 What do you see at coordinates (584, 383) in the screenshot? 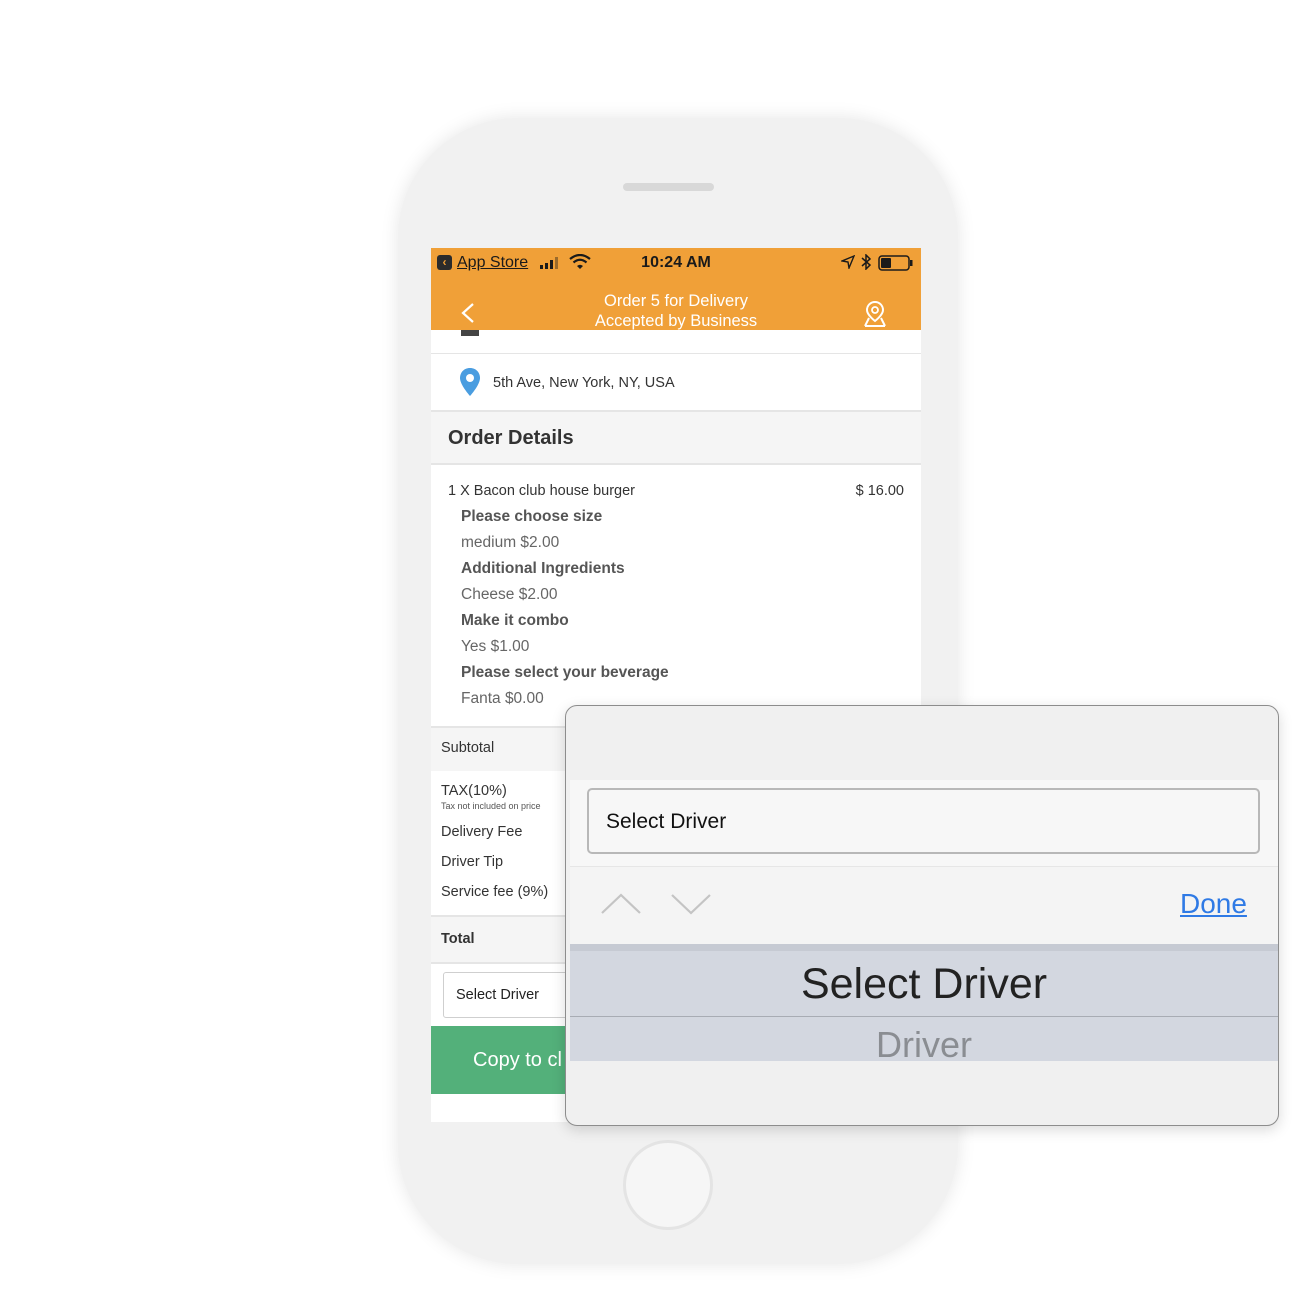
I see `delivery-address: 5th Ave, New York, NY, USA` at bounding box center [584, 383].